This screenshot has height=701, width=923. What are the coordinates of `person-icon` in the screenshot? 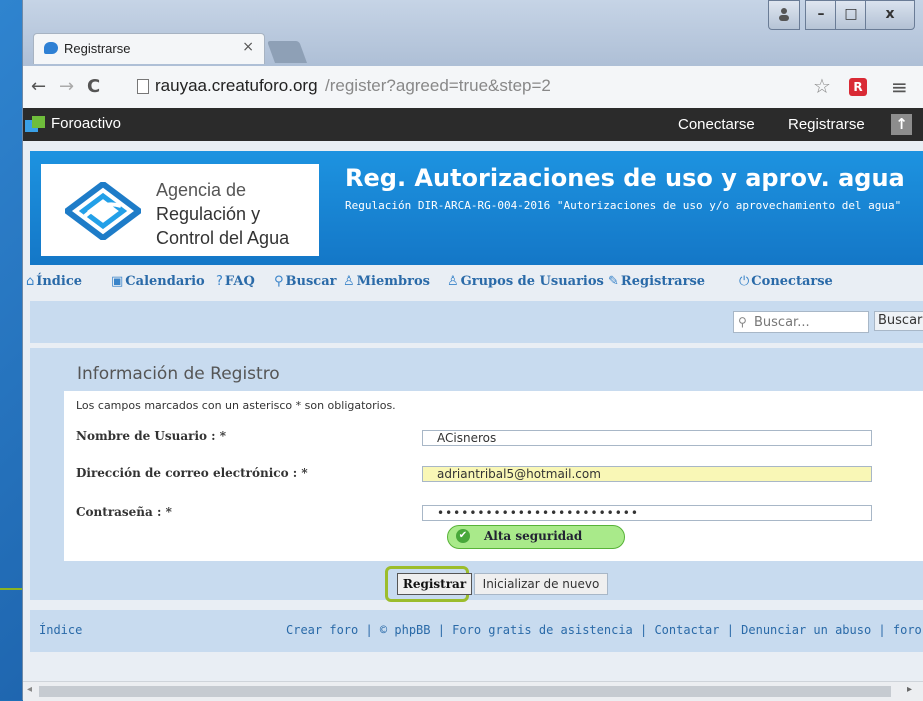 It's located at (784, 14).